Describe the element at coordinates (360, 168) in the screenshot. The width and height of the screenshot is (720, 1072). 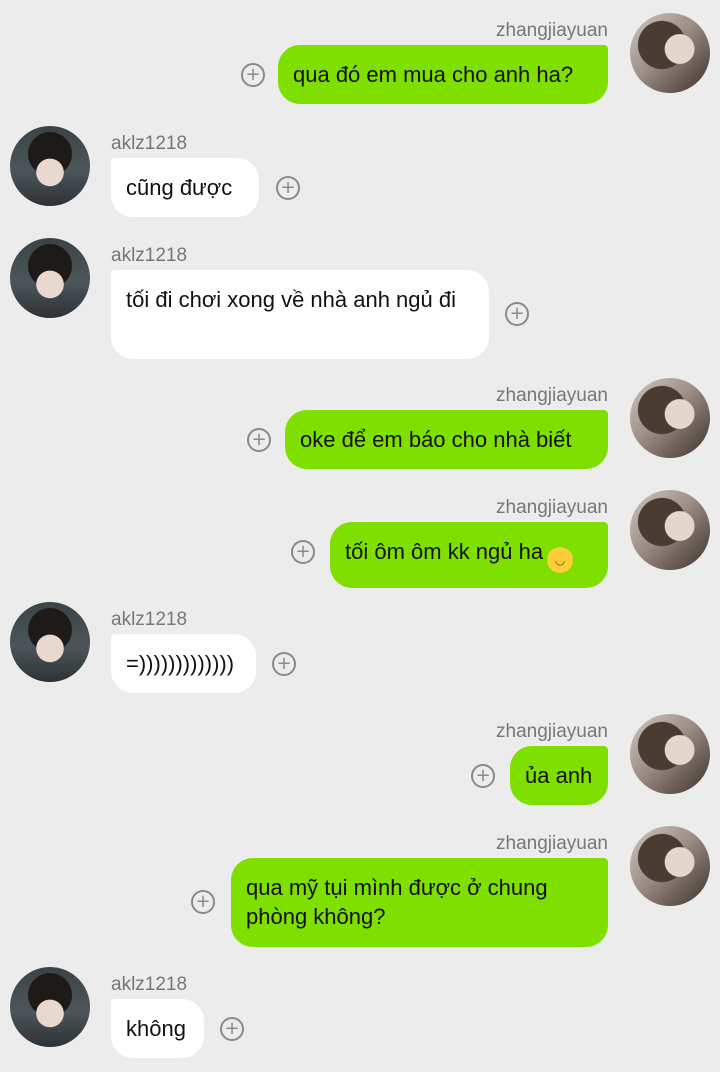
I see `message-incoming: aklz1218 cũng được +` at that location.